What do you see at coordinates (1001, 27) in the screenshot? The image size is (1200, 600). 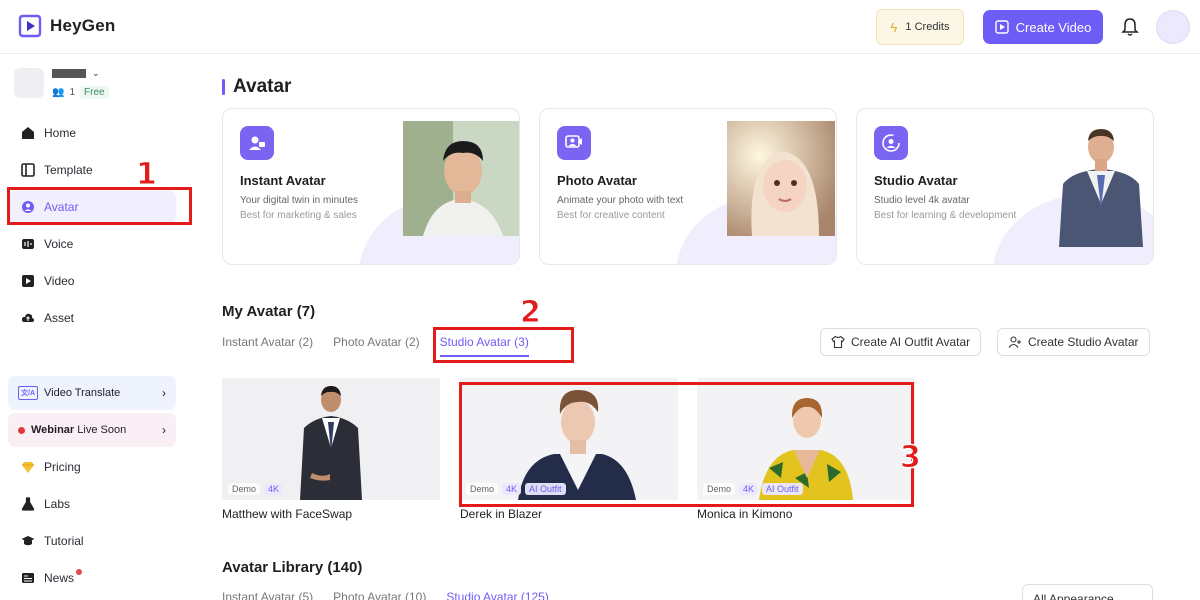 I see `video-play-icon` at bounding box center [1001, 27].